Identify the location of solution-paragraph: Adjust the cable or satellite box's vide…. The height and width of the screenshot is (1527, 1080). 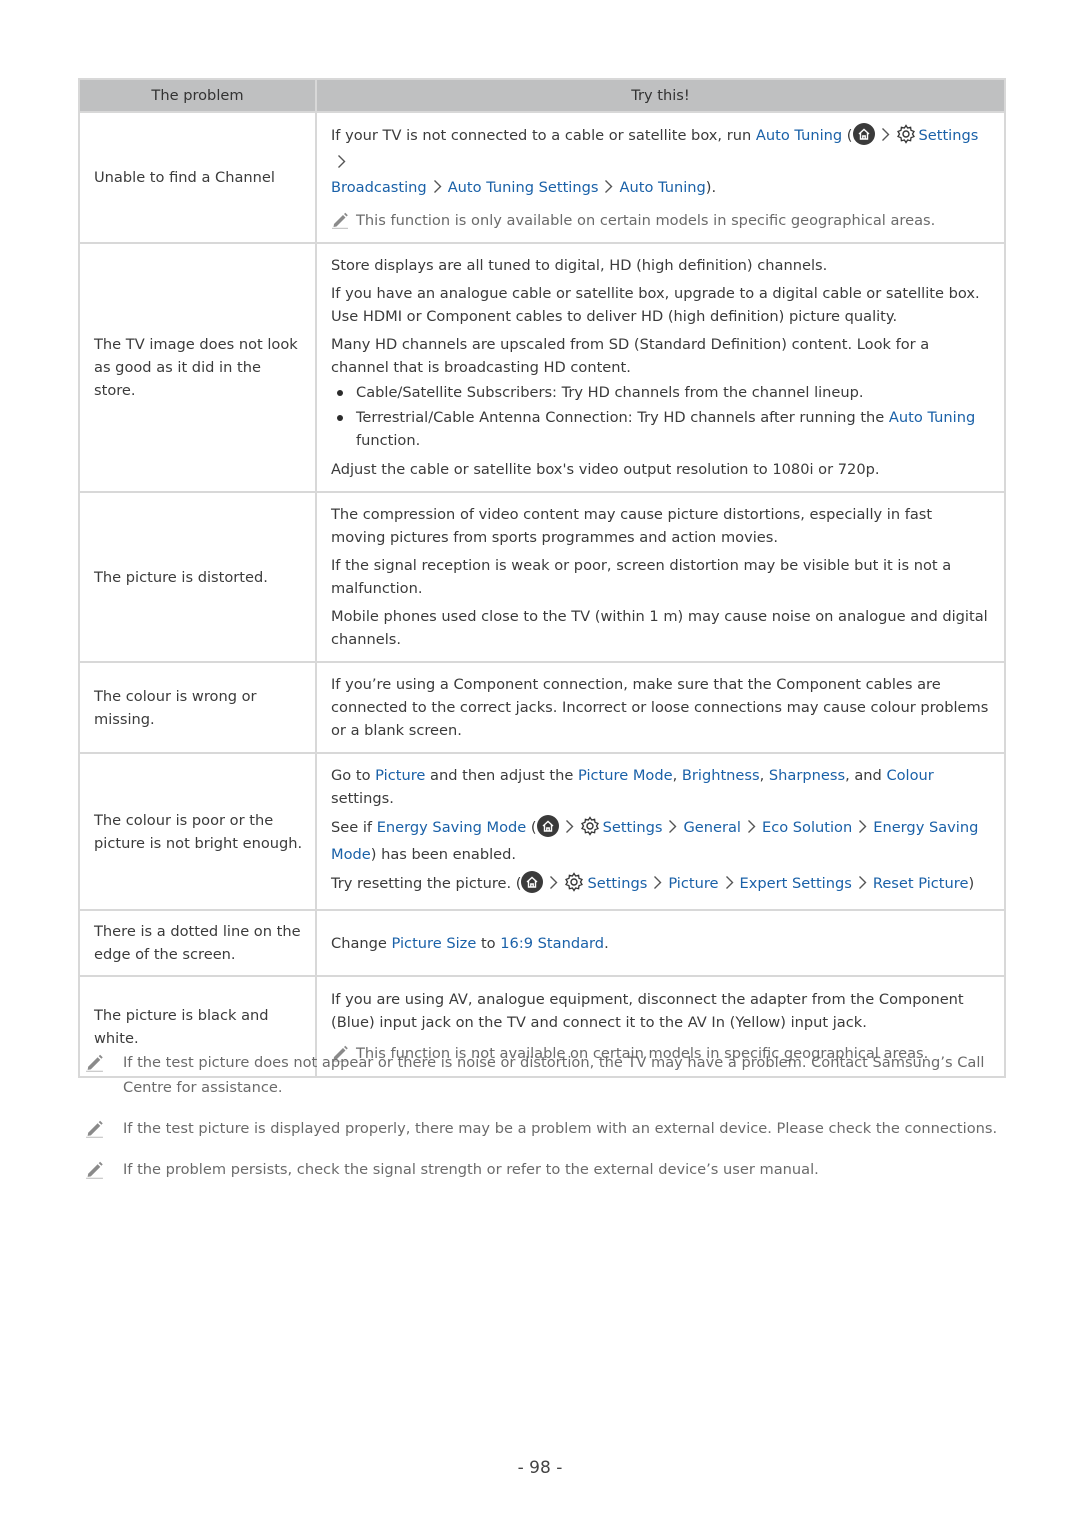
(605, 469).